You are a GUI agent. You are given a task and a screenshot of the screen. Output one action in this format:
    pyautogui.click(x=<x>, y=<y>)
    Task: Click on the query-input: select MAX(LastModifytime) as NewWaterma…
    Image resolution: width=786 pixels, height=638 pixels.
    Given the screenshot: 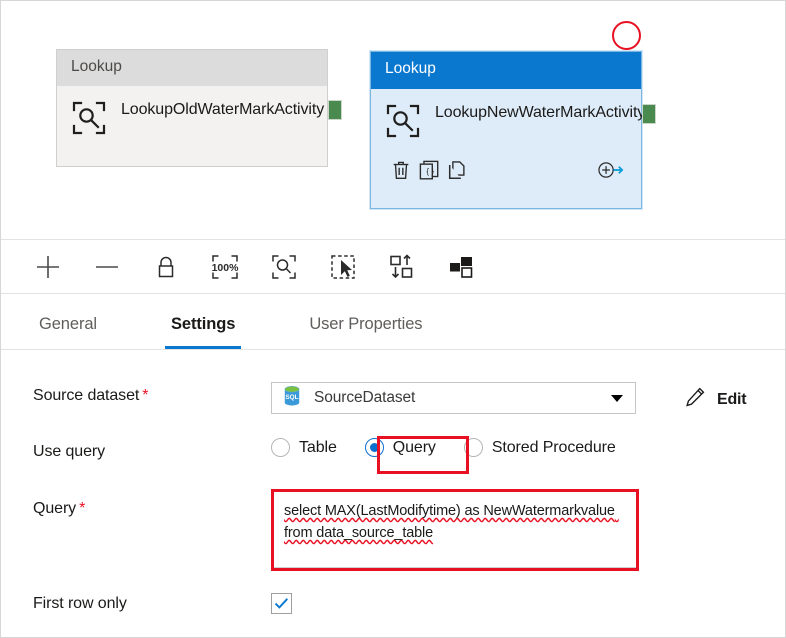 What is the action you would take?
    pyautogui.click(x=455, y=529)
    